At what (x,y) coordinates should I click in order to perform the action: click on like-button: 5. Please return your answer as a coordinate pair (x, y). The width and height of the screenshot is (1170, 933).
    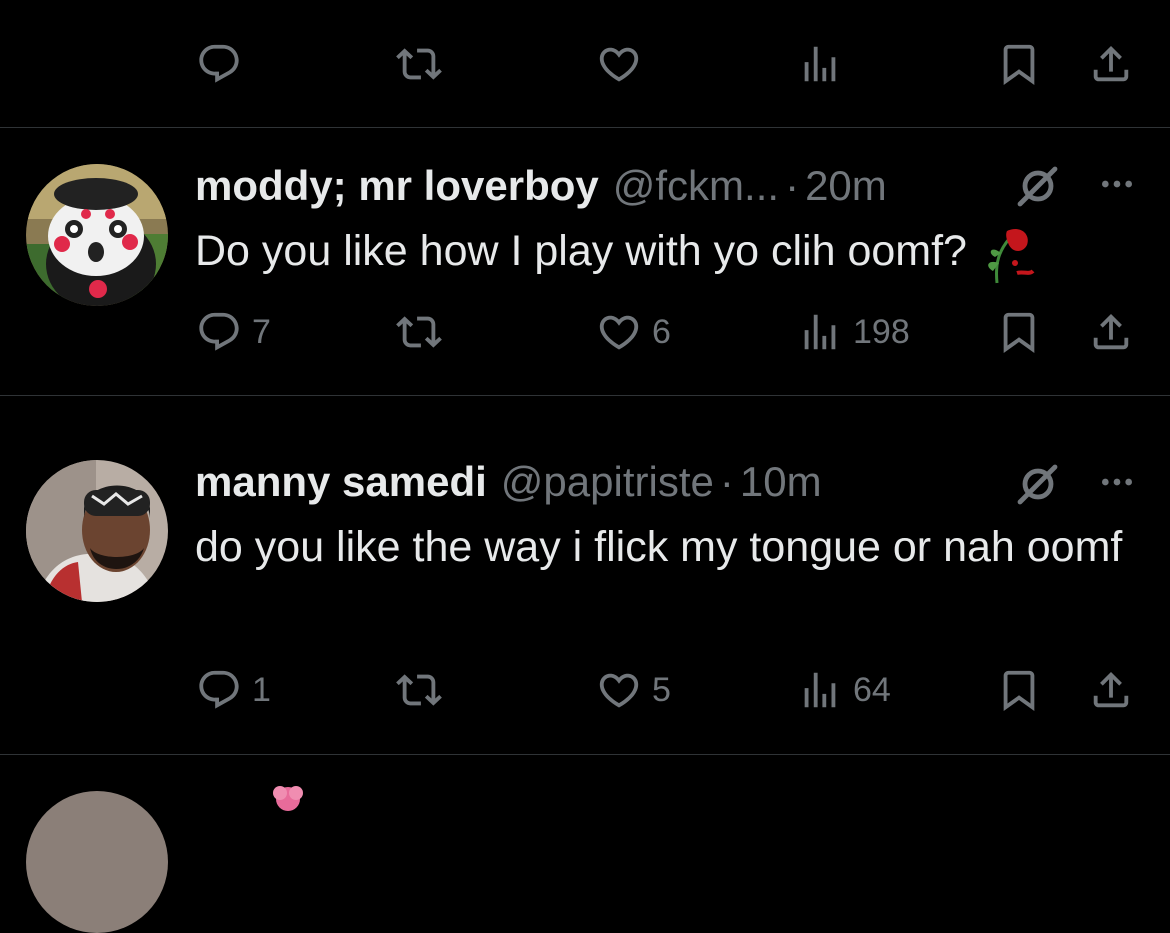
    Looking at the image, I should click on (633, 690).